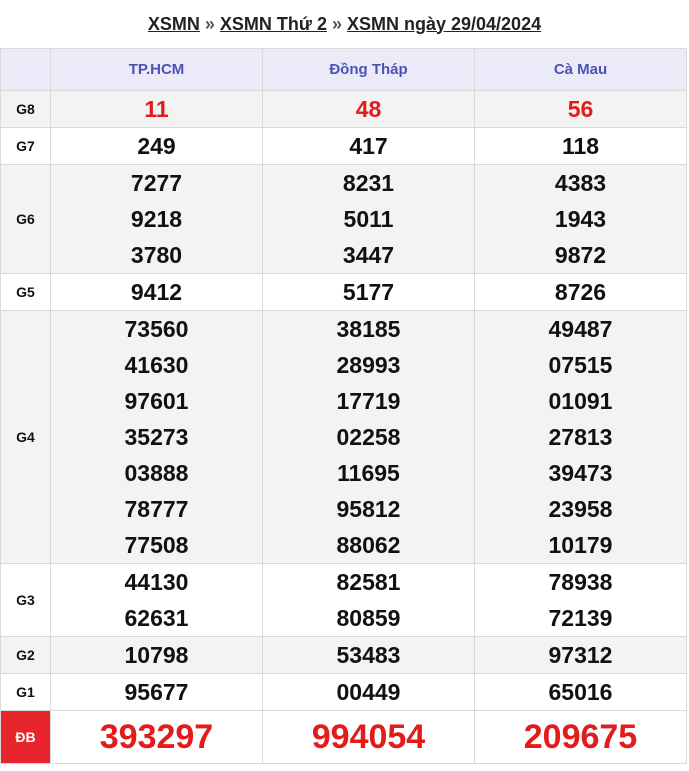  Describe the element at coordinates (156, 183) in the screenshot. I see `prize-number: 7277` at that location.